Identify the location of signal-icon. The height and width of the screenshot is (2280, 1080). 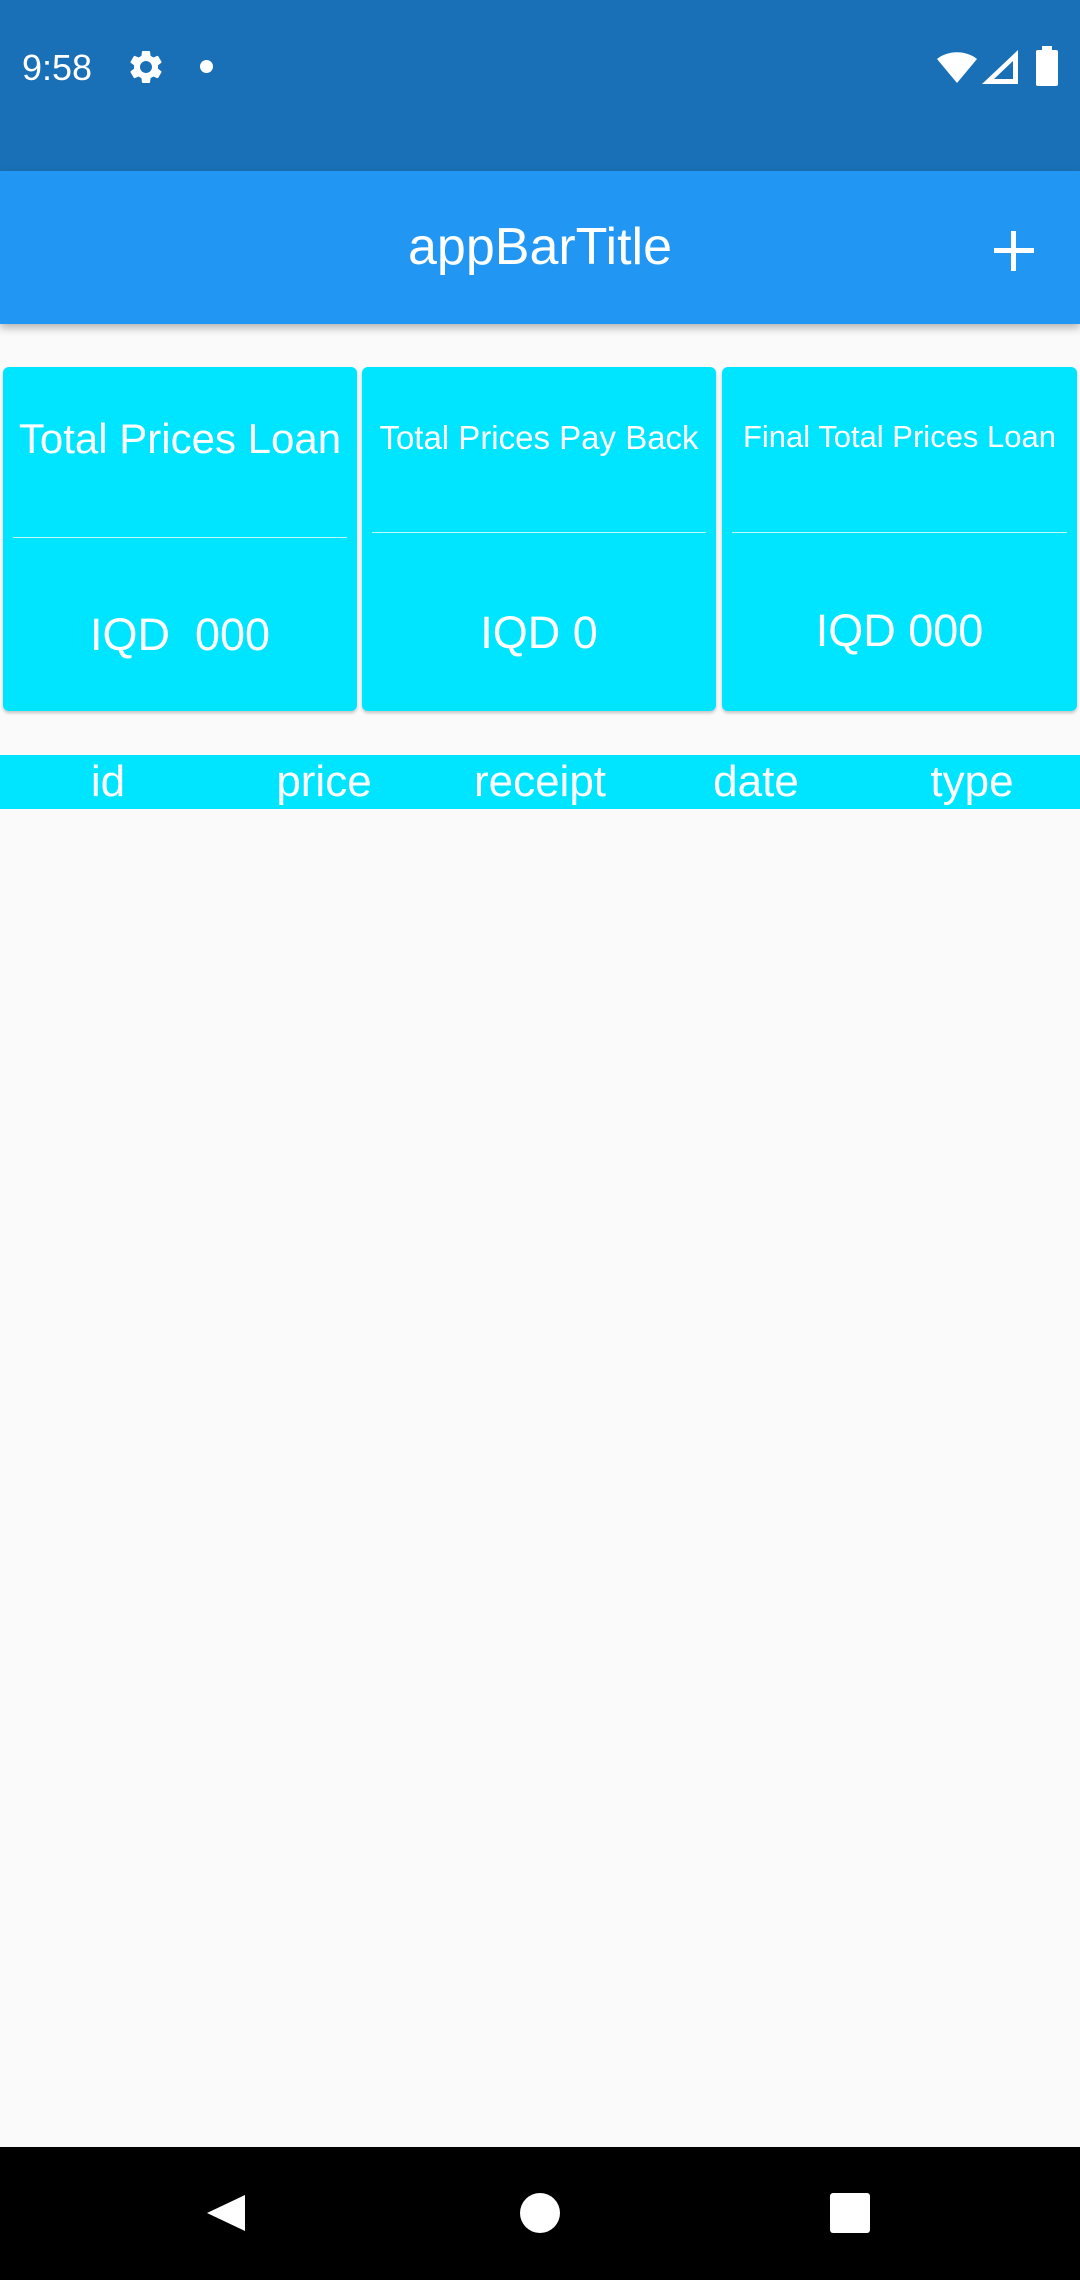
(1000, 67).